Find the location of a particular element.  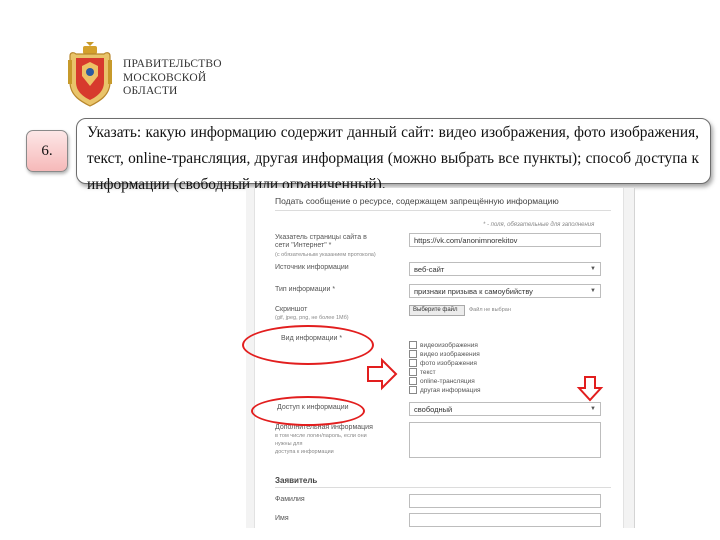

url-value: https://vk.com/anonimnorekitov is located at coordinates (466, 240).